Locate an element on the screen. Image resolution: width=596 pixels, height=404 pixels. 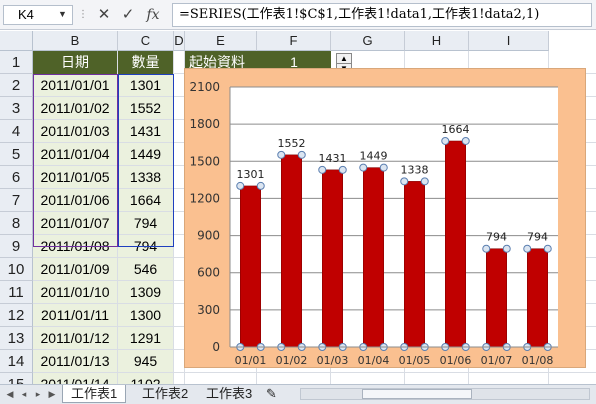
y-tick-label: 1800 is located at coordinates (204, 124).